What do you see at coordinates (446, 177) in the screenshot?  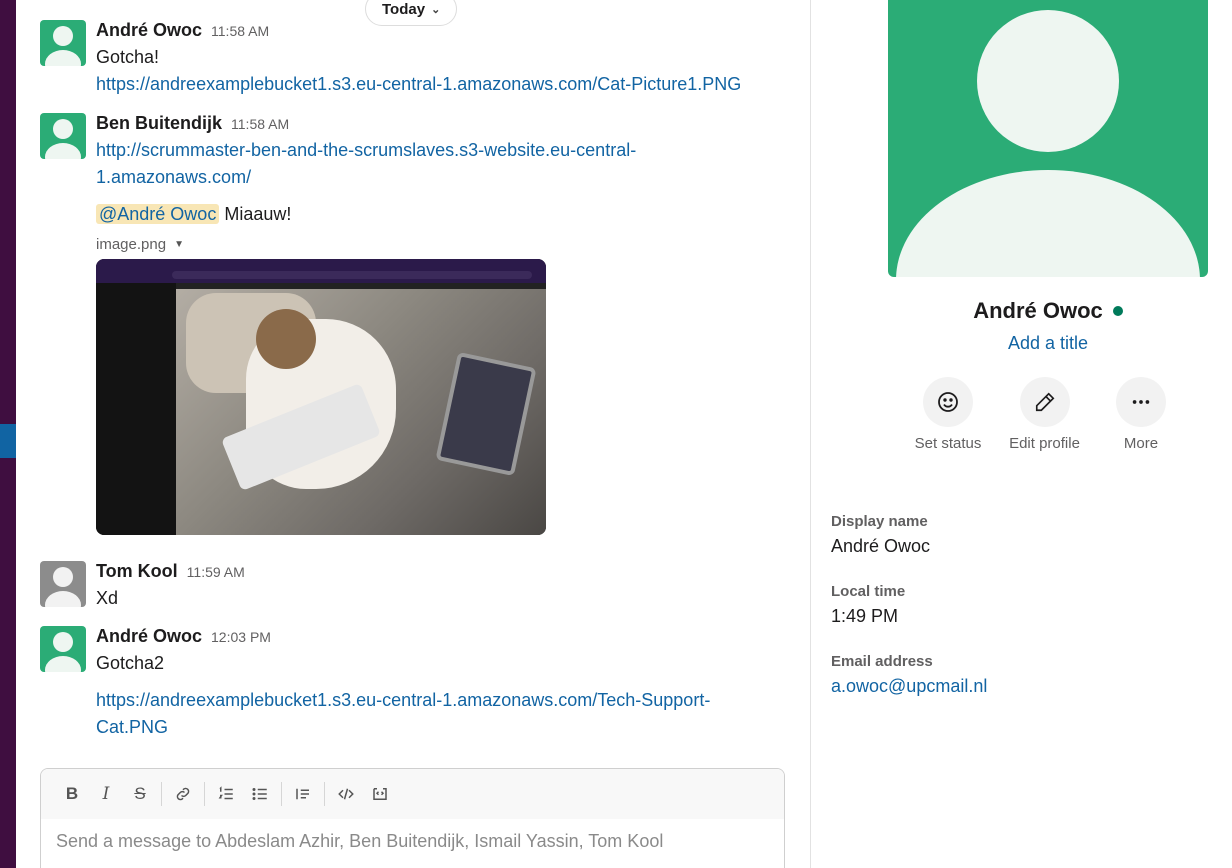 I see `message-link-line2: 1.amazonaws.com/` at bounding box center [446, 177].